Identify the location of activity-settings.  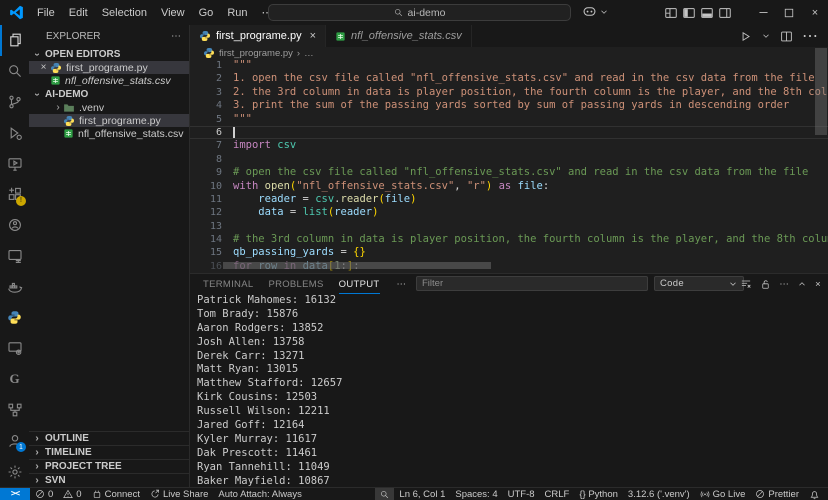
(14, 471).